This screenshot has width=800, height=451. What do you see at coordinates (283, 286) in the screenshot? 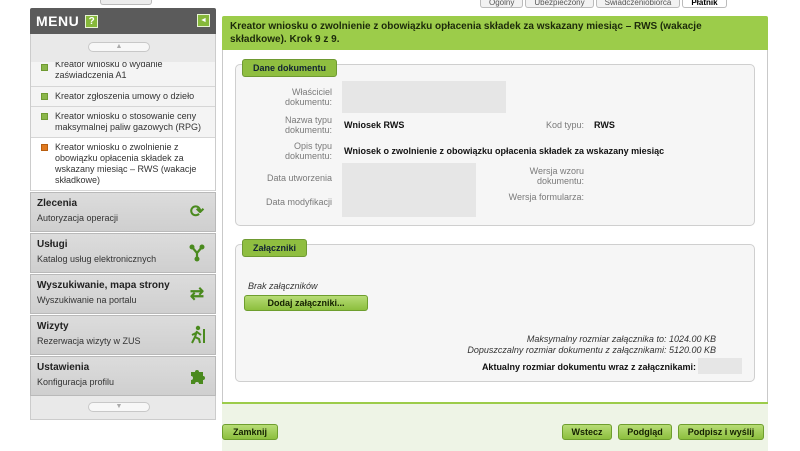
I see `no-attachments-text: Brak załączników` at bounding box center [283, 286].